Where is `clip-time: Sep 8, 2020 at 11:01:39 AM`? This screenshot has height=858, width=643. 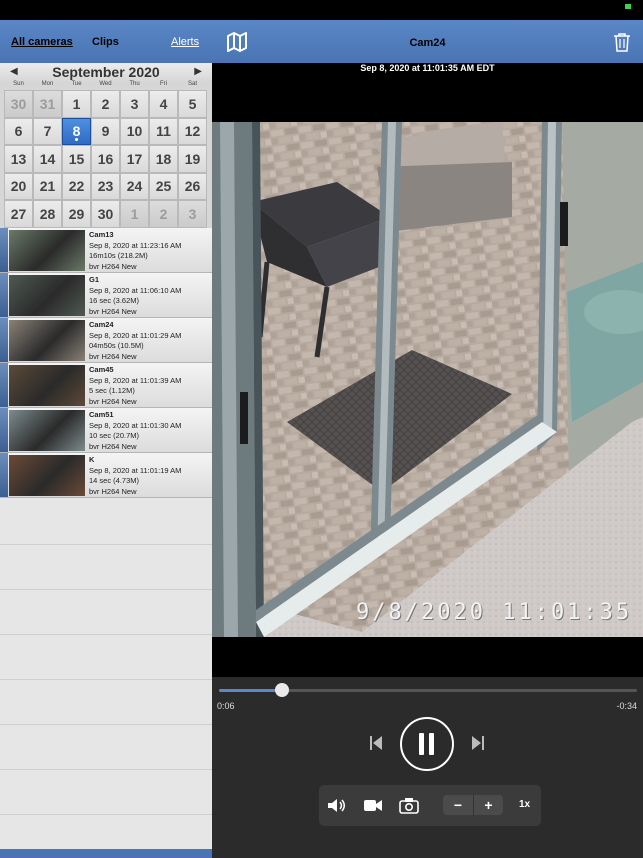 clip-time: Sep 8, 2020 at 11:01:39 AM is located at coordinates (135, 380).